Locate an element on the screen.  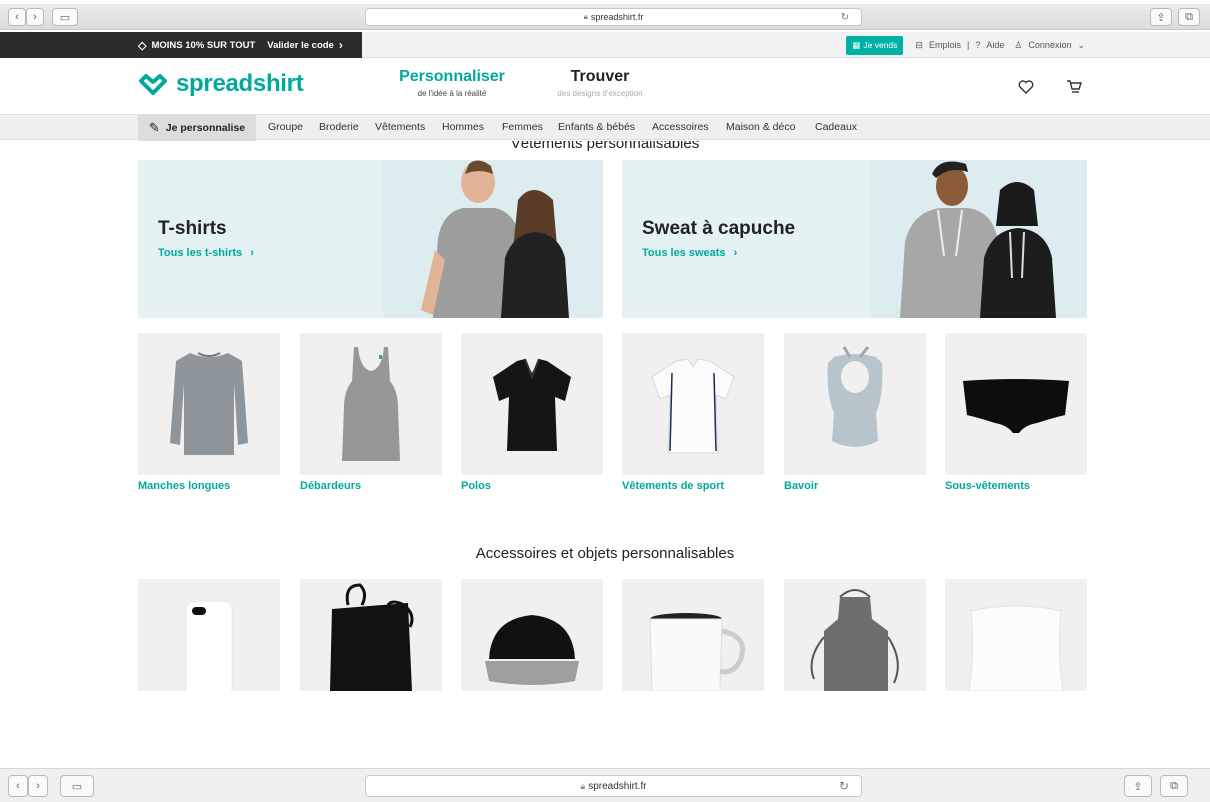
promo-discount: ◇ MOINS 10% SUR TOUT Valider le code › is located at coordinates (181, 45).